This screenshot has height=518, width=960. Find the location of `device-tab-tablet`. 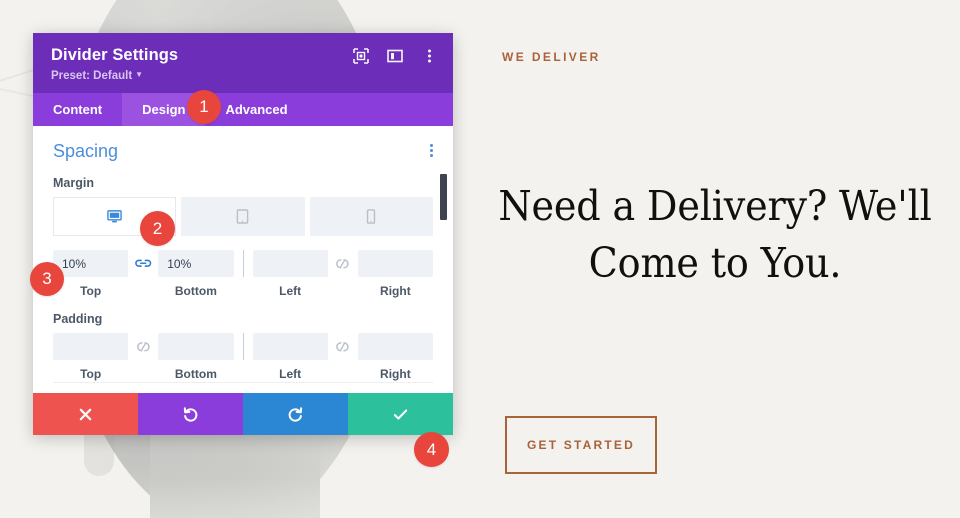

device-tab-tablet is located at coordinates (243, 216).